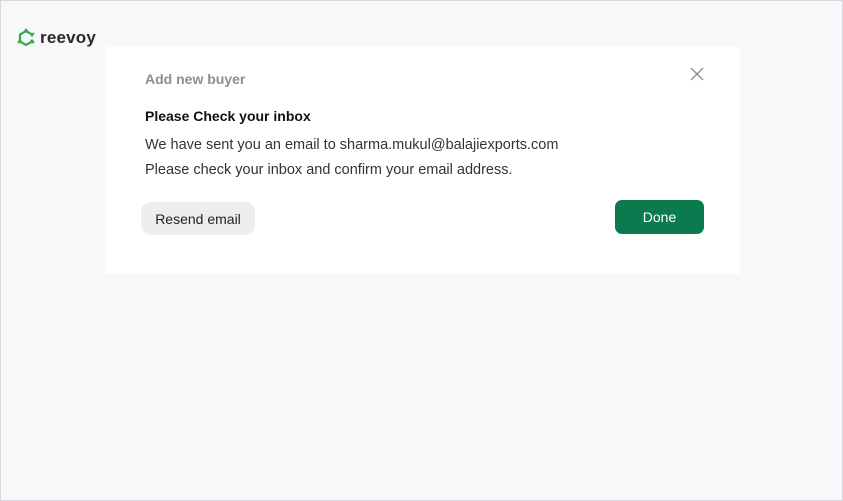 The image size is (843, 501). Describe the element at coordinates (659, 217) in the screenshot. I see `done-button: Done` at that location.